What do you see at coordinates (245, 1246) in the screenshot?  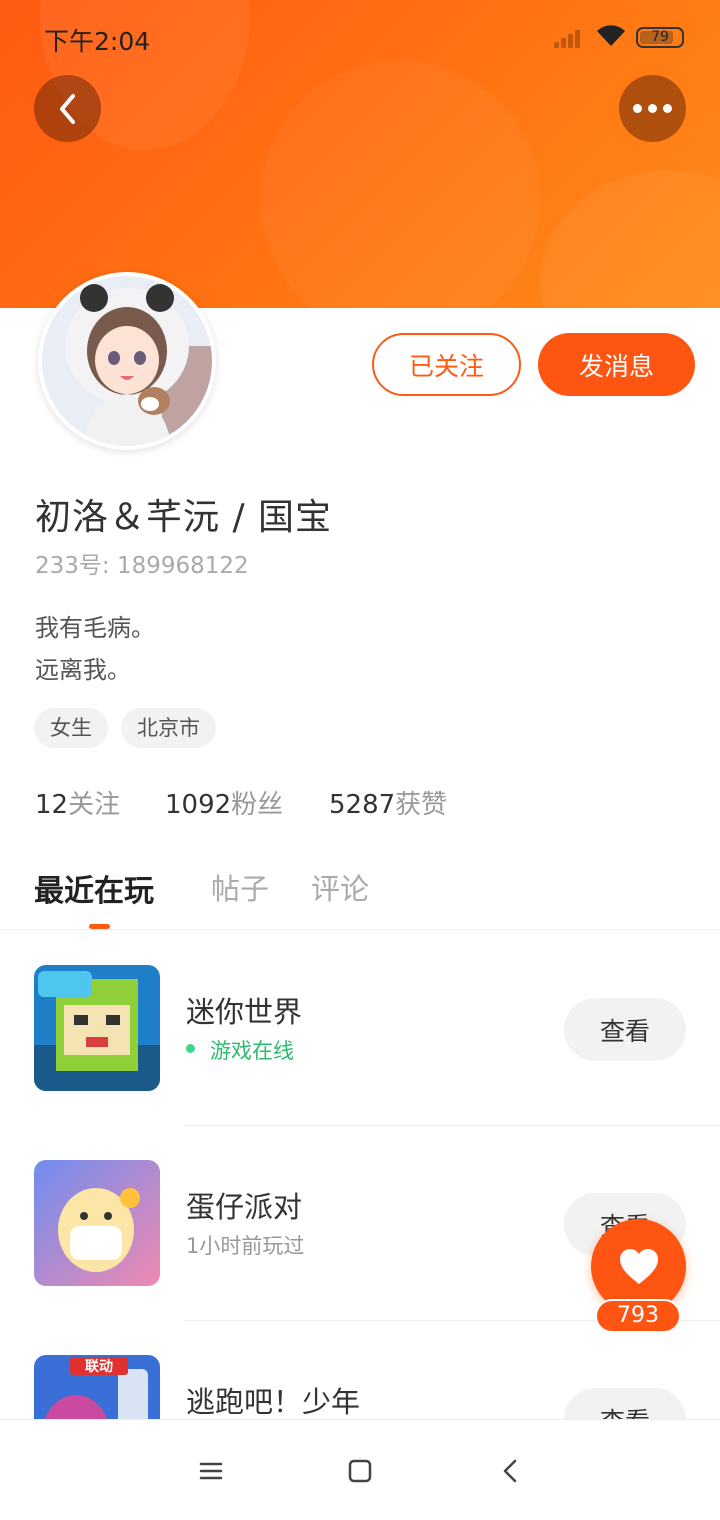 I see `game-status: 1小时前玩过` at bounding box center [245, 1246].